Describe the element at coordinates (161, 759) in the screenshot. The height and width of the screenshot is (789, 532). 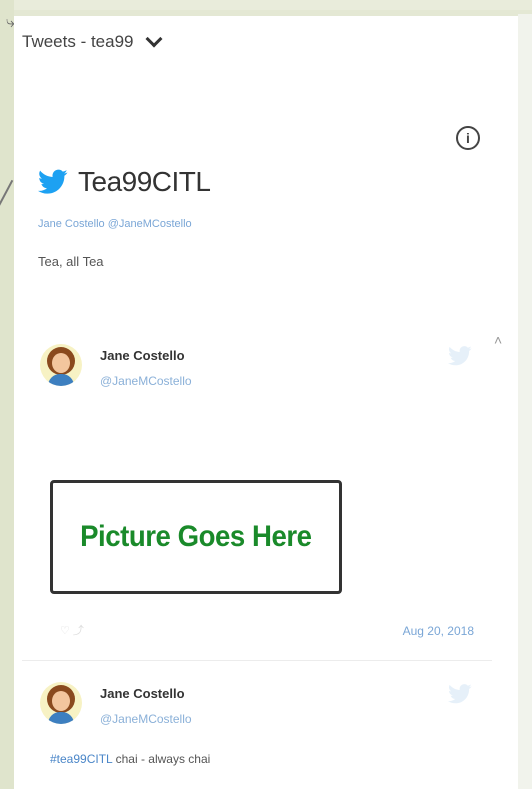
I see `tweet-body: chai - always chai` at that location.